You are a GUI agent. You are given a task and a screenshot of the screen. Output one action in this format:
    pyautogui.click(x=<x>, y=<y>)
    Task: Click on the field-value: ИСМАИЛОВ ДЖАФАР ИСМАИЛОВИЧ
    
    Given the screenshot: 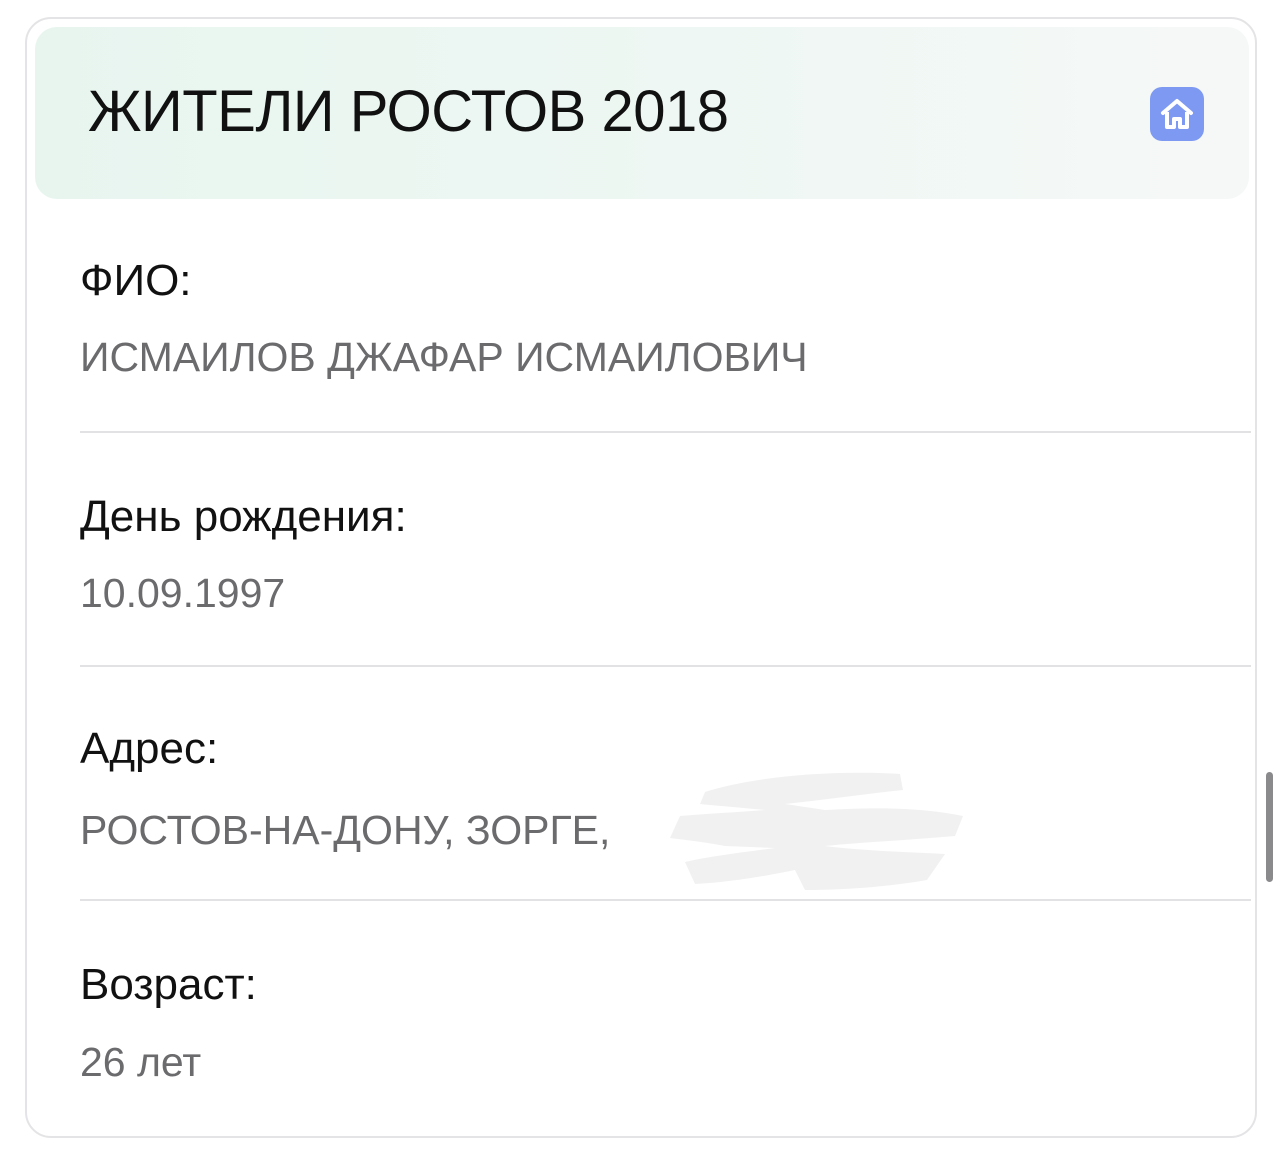 What is the action you would take?
    pyautogui.click(x=444, y=357)
    